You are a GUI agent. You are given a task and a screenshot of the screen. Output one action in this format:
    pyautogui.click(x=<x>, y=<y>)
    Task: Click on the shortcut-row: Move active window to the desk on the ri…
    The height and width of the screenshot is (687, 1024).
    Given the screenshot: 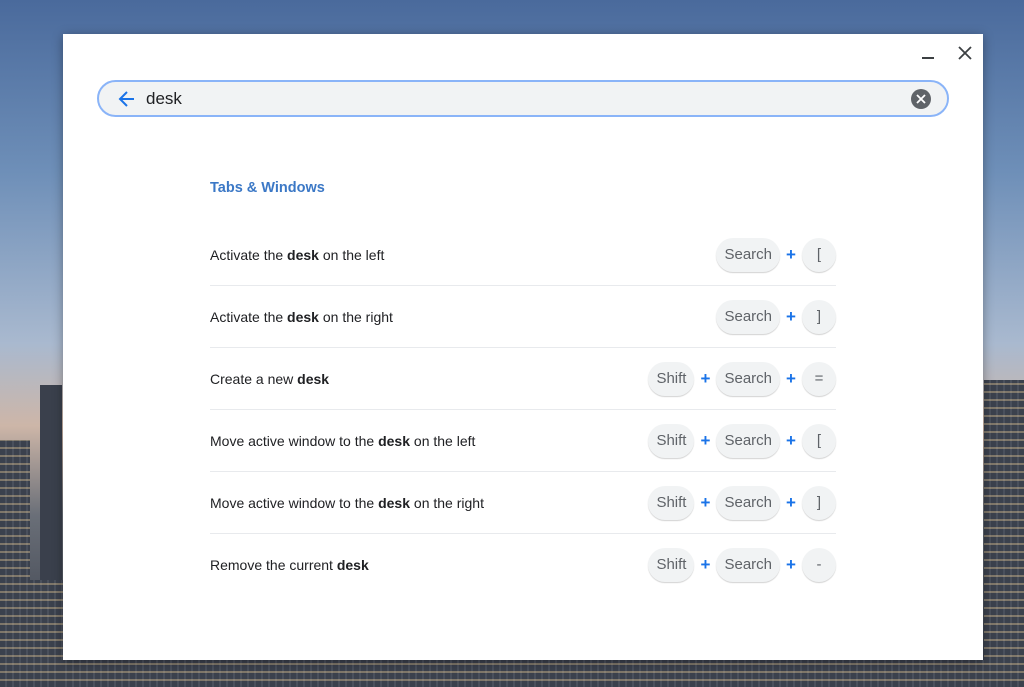 What is the action you would take?
    pyautogui.click(x=523, y=503)
    